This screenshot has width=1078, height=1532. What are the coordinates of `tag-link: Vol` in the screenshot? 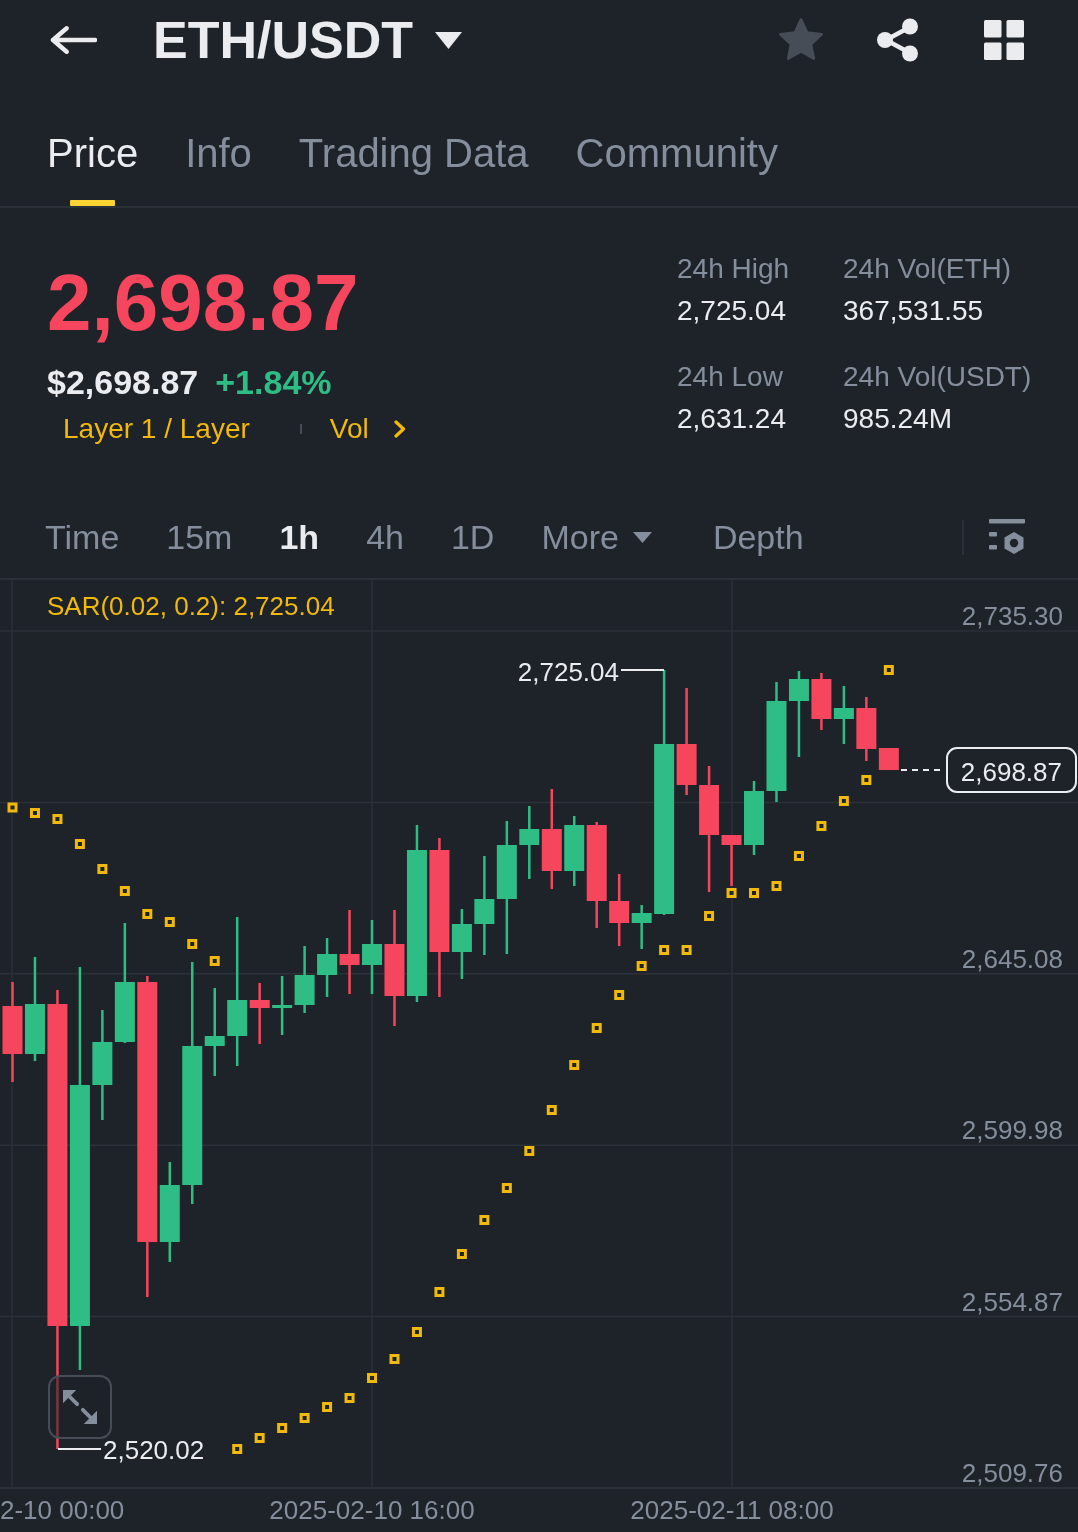 It's located at (349, 429).